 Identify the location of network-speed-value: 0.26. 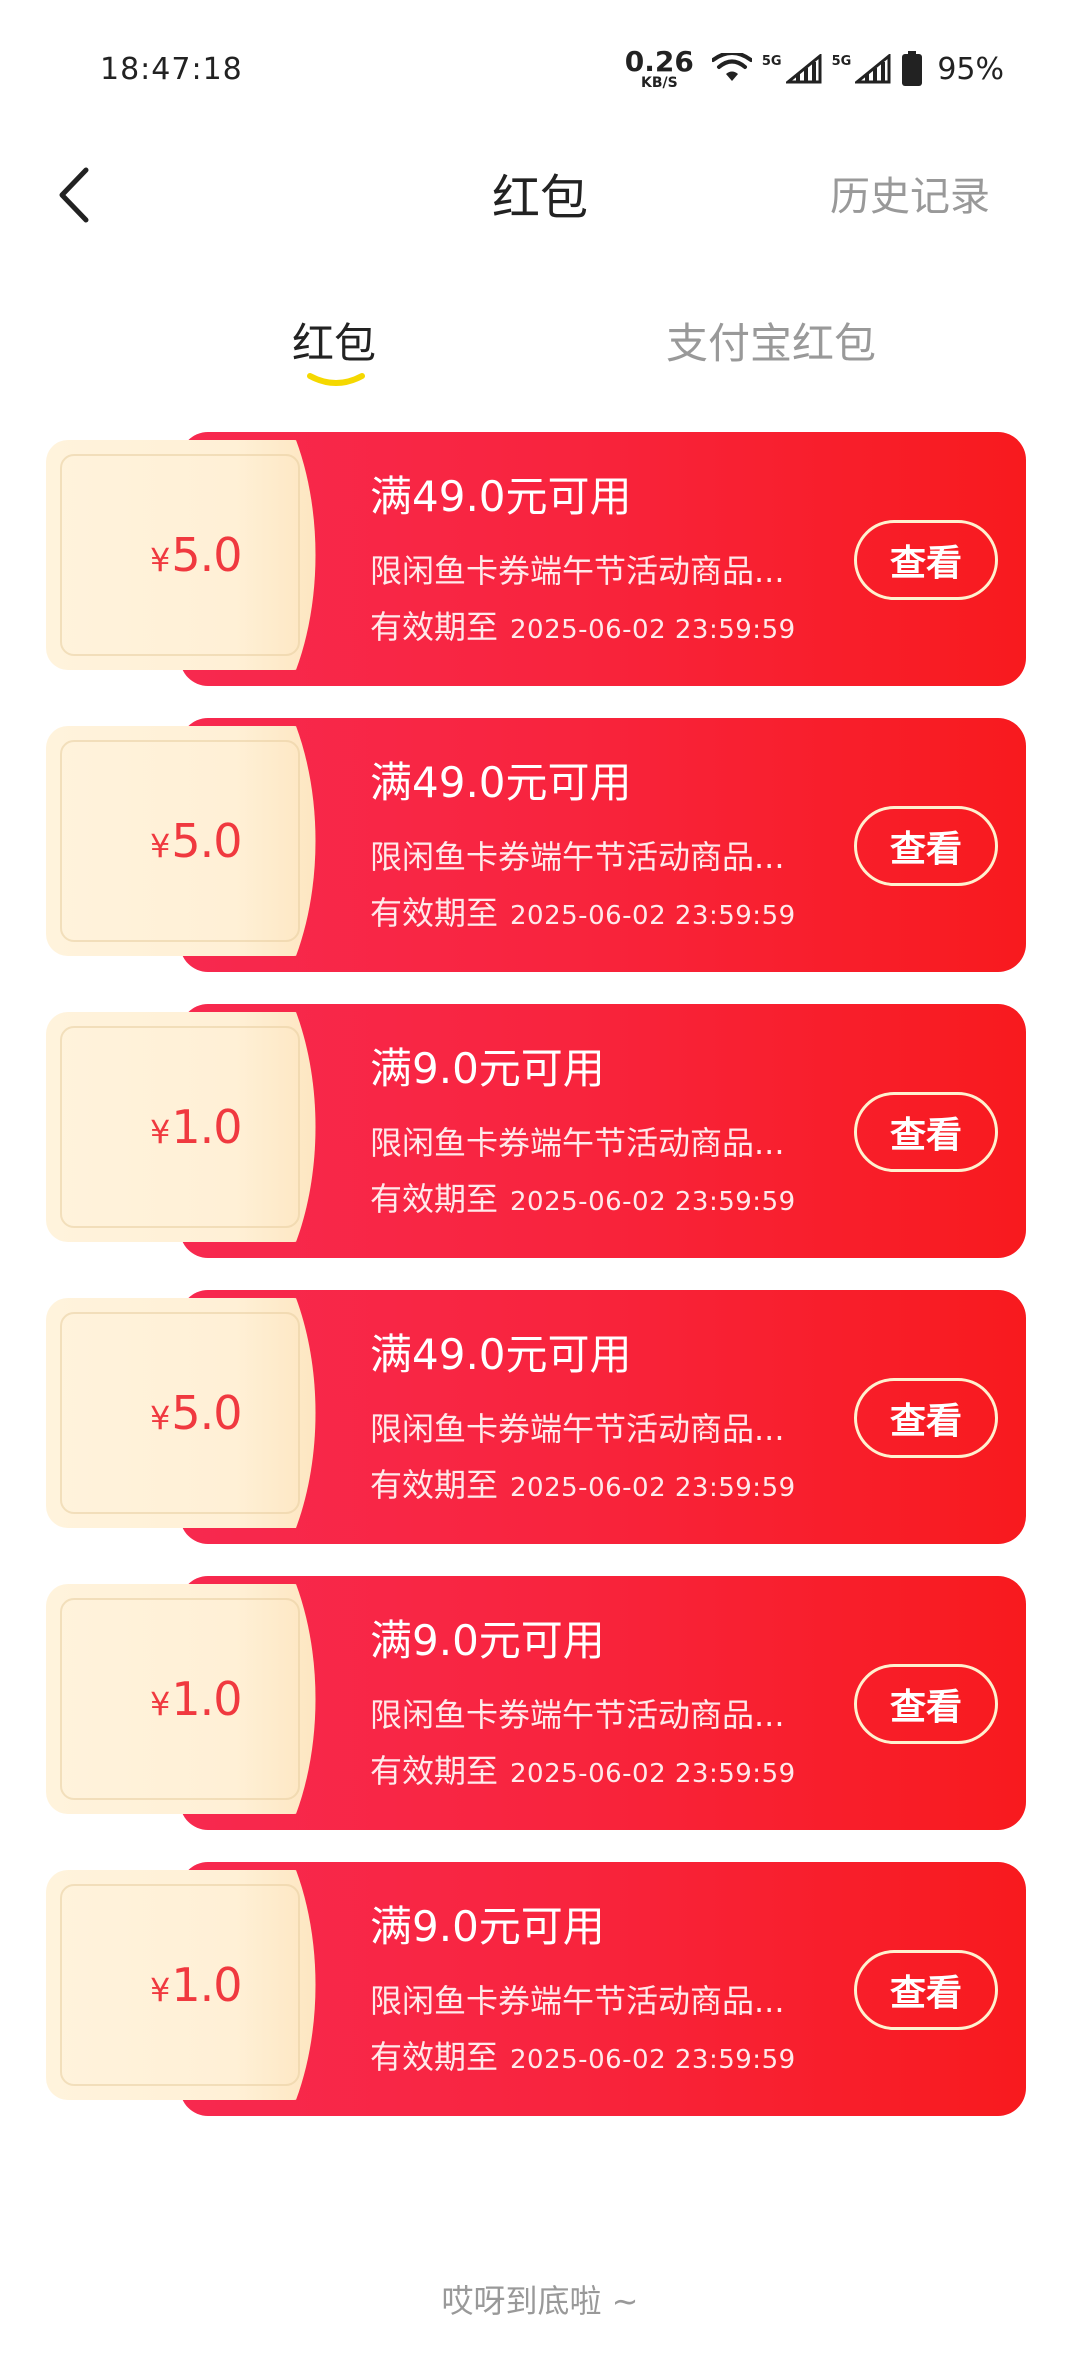
(659, 61).